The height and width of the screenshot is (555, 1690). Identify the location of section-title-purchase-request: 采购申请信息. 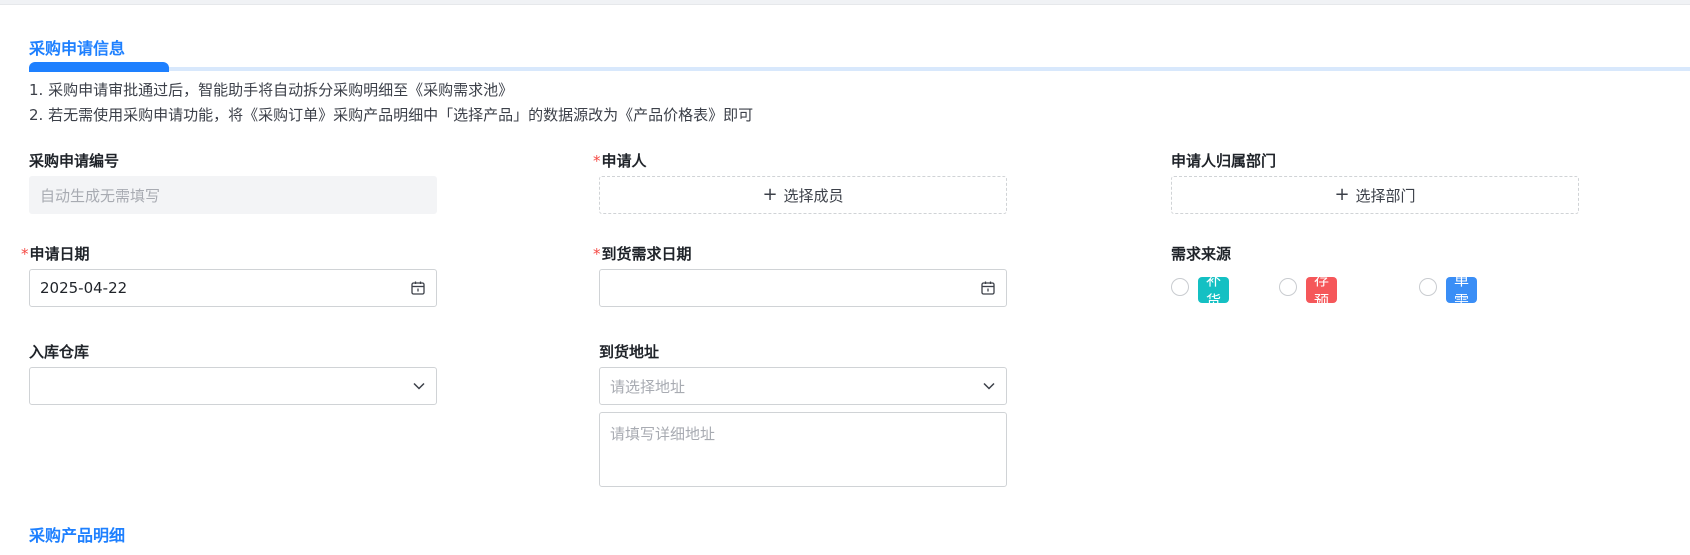
(77, 48).